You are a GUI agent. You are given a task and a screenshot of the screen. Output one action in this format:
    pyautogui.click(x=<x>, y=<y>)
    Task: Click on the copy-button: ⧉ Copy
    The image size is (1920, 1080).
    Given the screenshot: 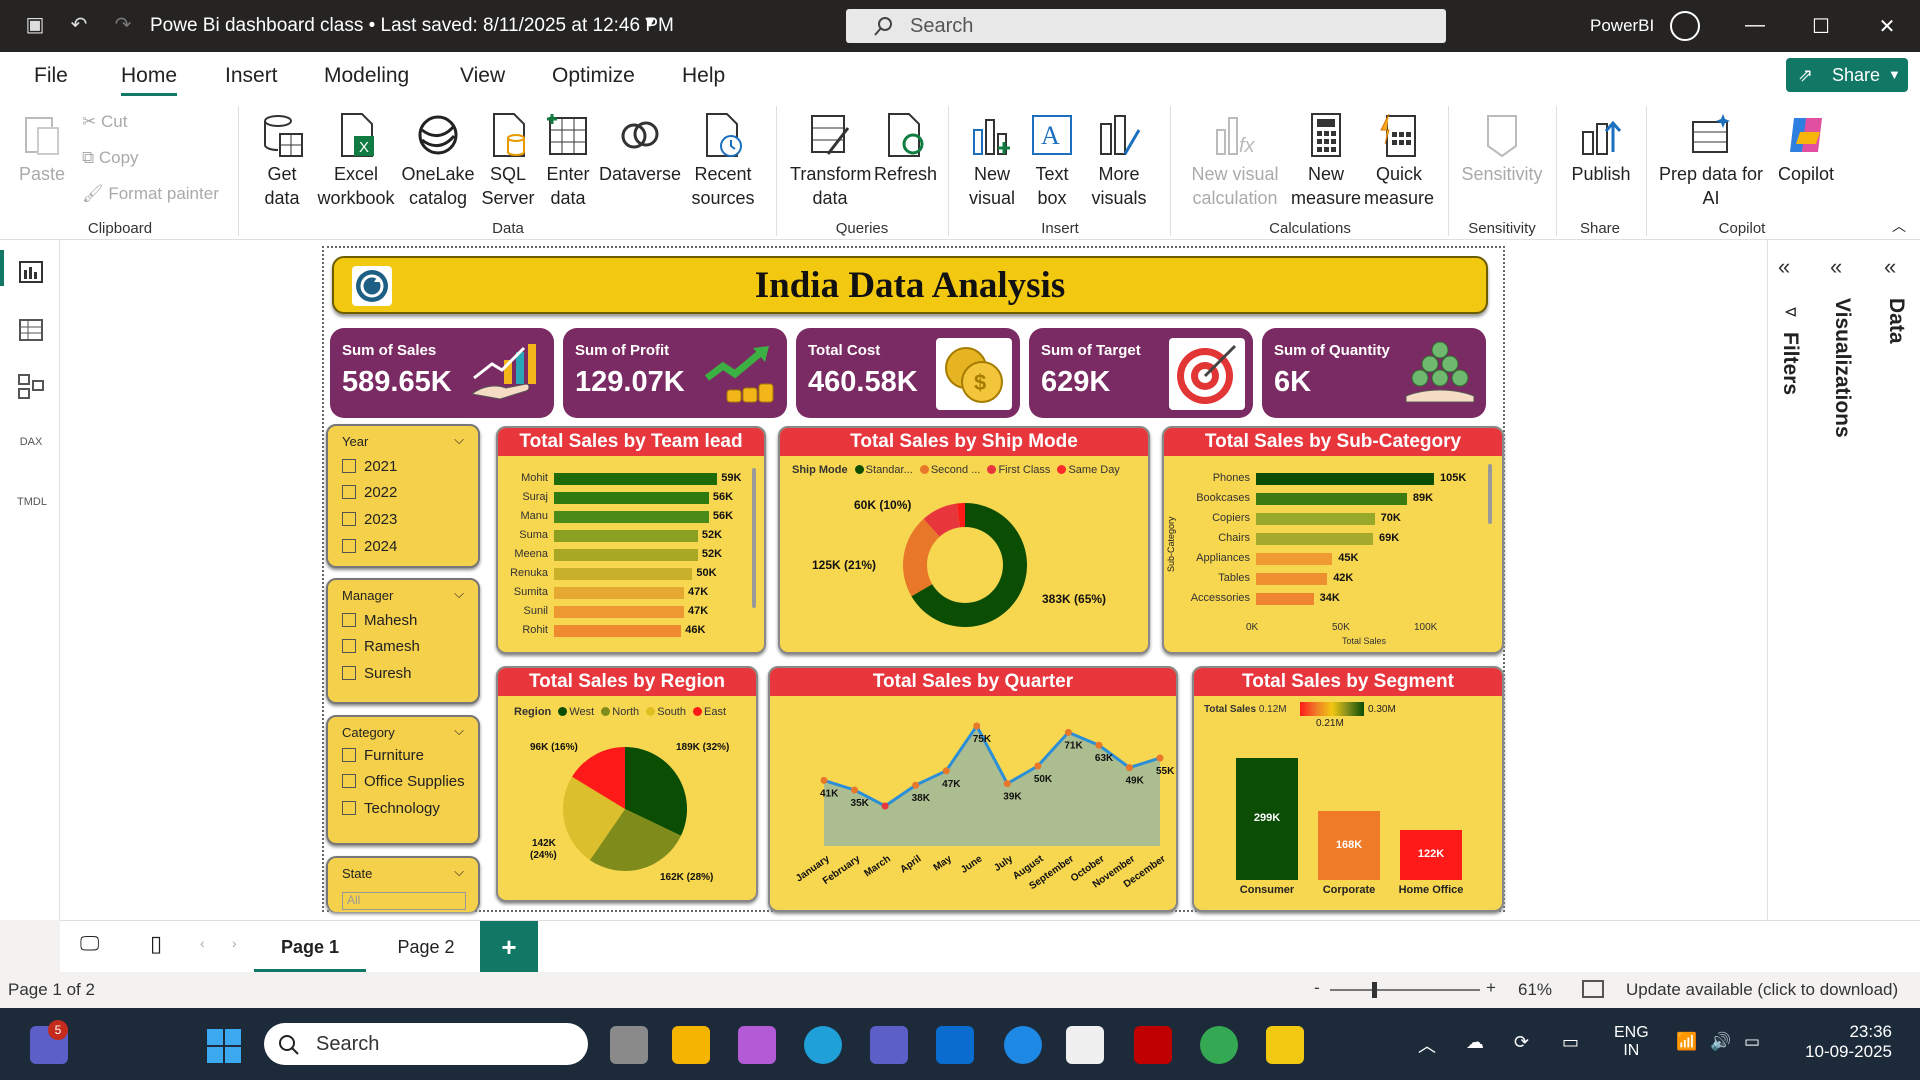 What is the action you would take?
    pyautogui.click(x=110, y=158)
    